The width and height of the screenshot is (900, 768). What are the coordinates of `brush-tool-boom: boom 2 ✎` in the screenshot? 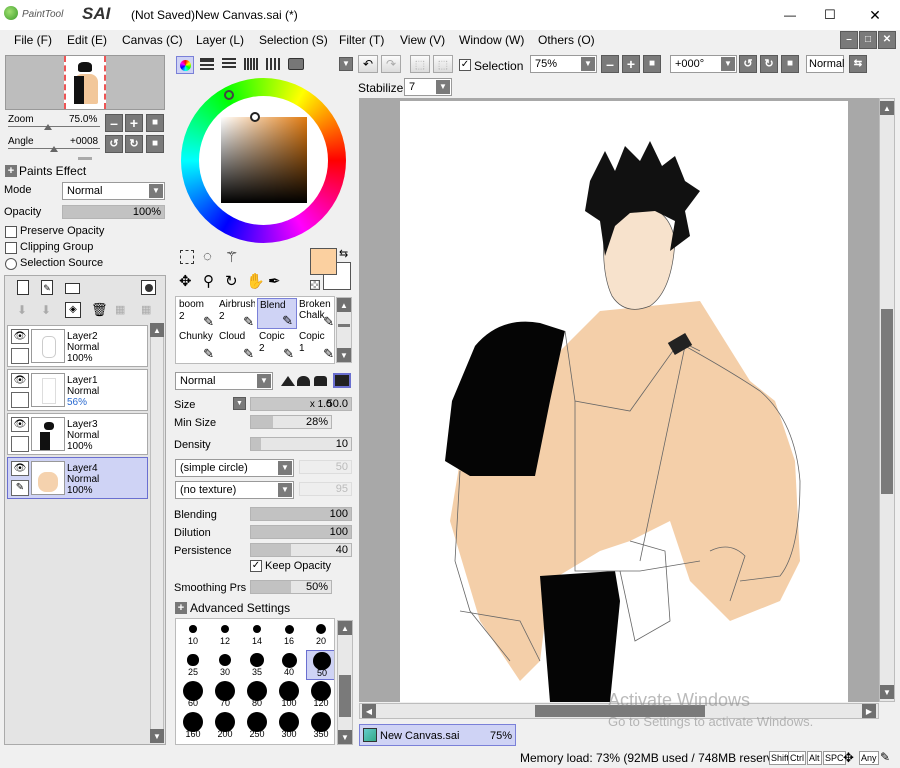 It's located at (197, 313).